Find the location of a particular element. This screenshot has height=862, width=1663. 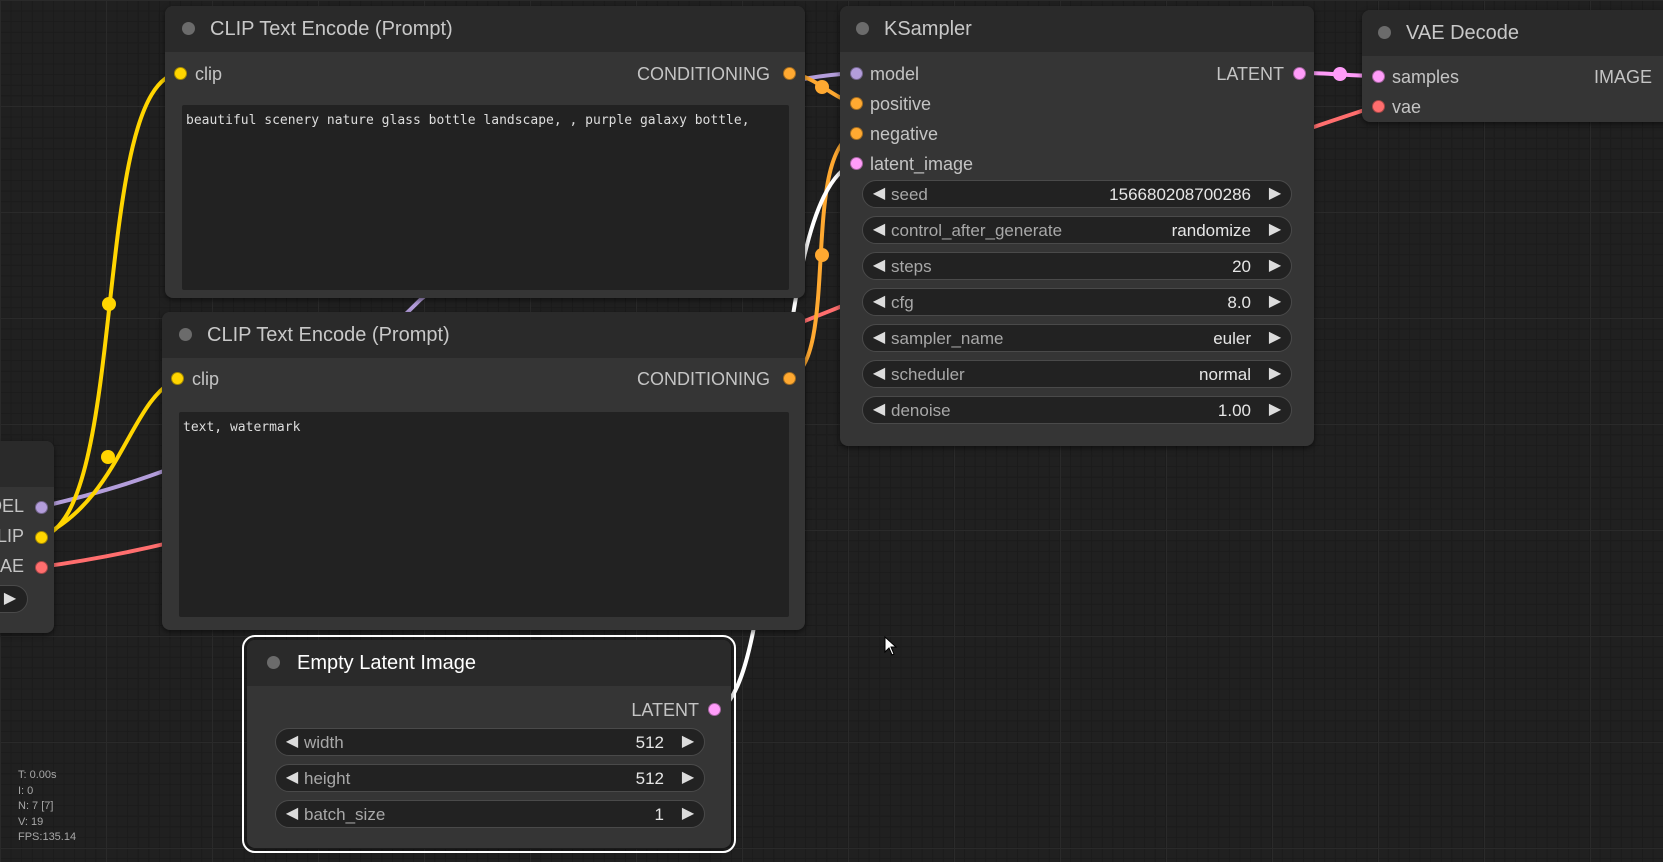

output-slot-label: AE is located at coordinates (12, 566).